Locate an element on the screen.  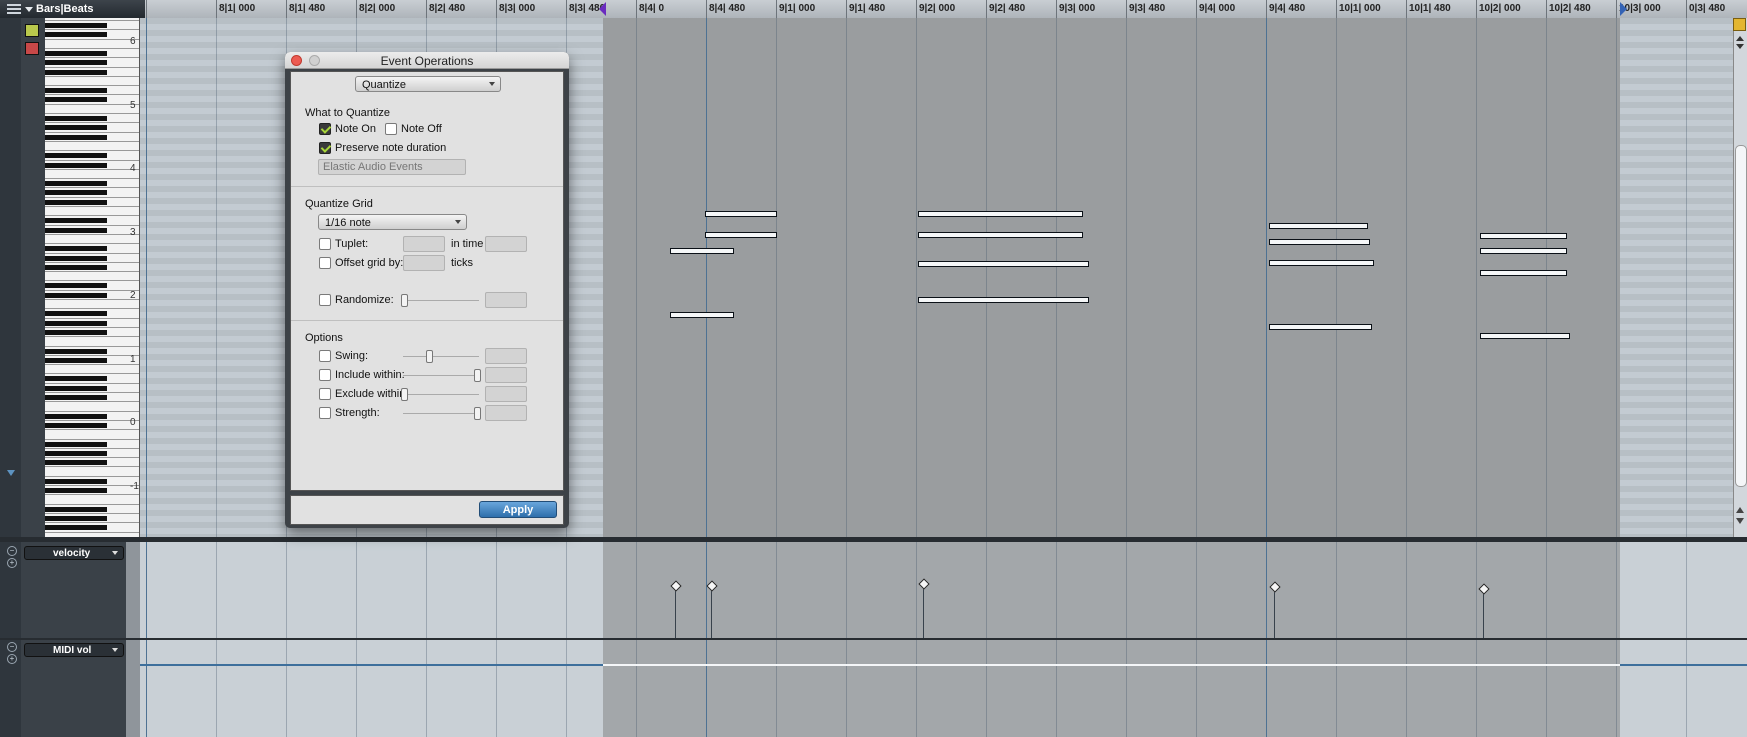
midi-vol-lane is located at coordinates (943, 688).